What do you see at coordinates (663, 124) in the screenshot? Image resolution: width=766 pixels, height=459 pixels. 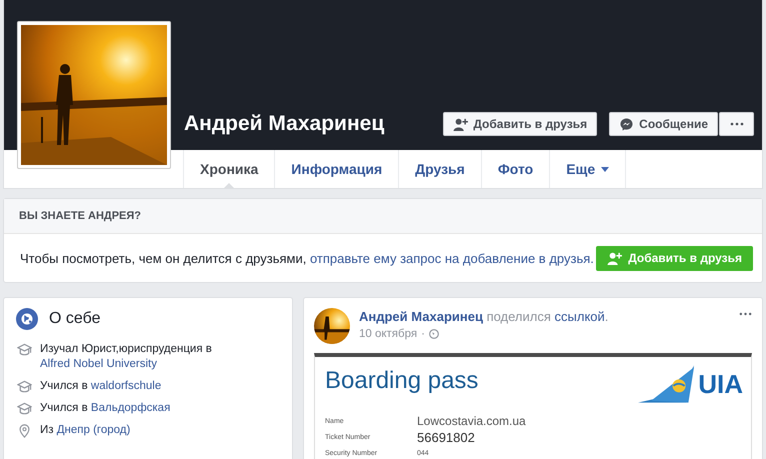 I see `message-button: Сообщение` at bounding box center [663, 124].